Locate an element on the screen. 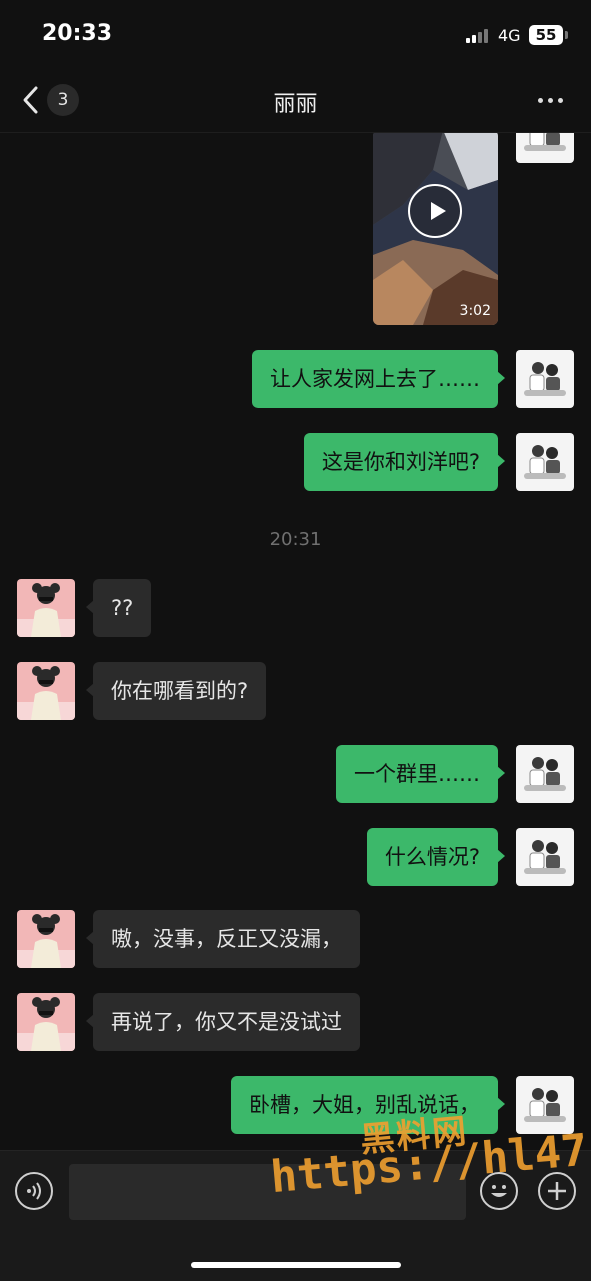 Image resolution: width=591 pixels, height=1281 pixels. voice-icon is located at coordinates (34, 1191).